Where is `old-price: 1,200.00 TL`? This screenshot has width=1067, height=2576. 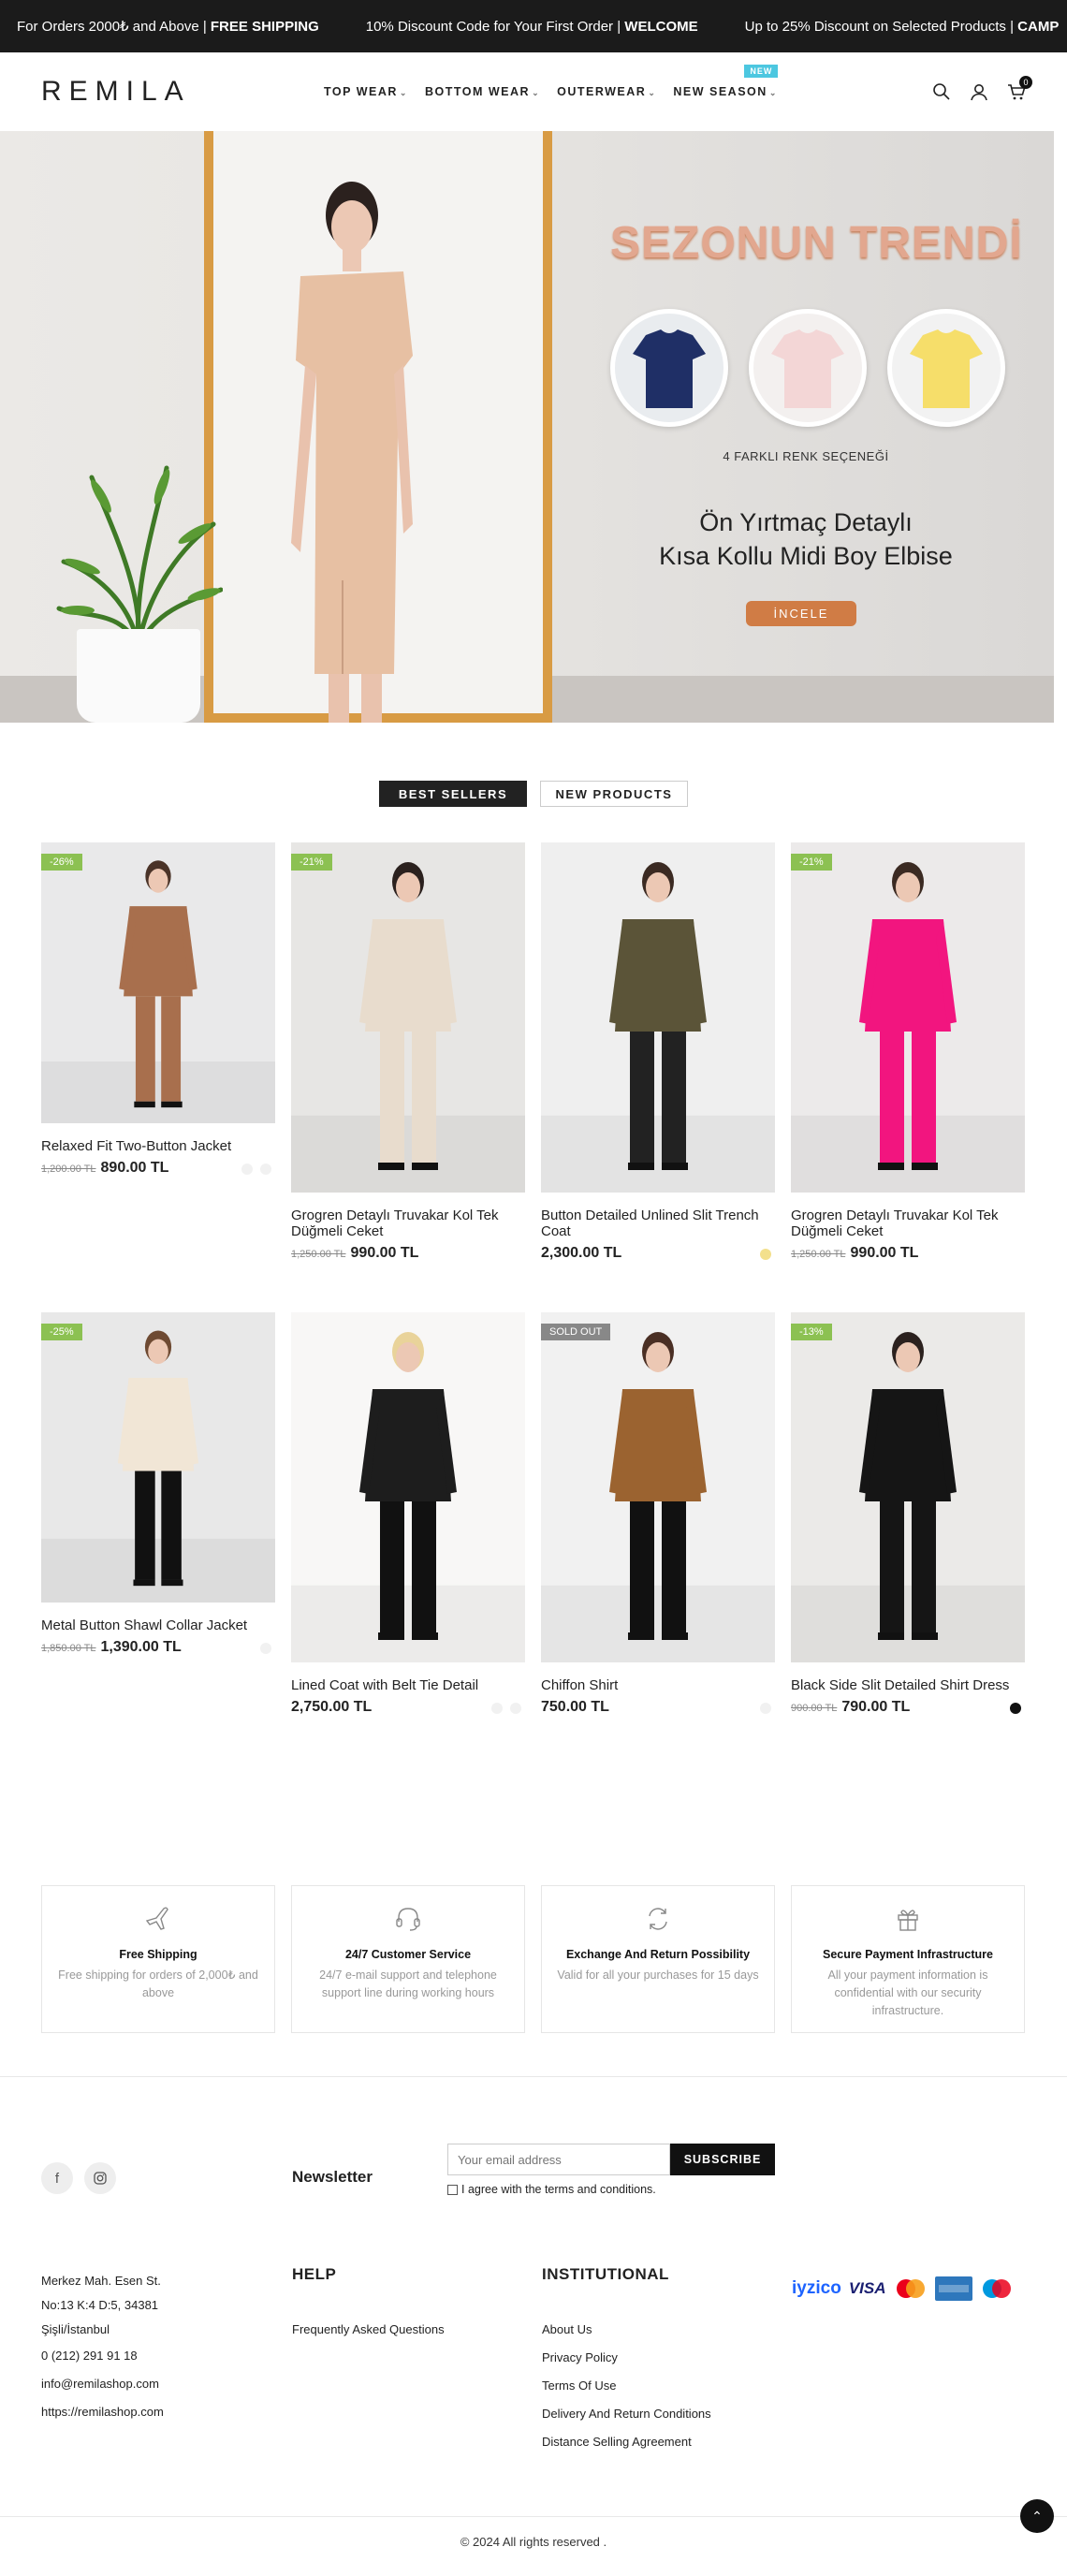 old-price: 1,200.00 TL is located at coordinates (69, 1169).